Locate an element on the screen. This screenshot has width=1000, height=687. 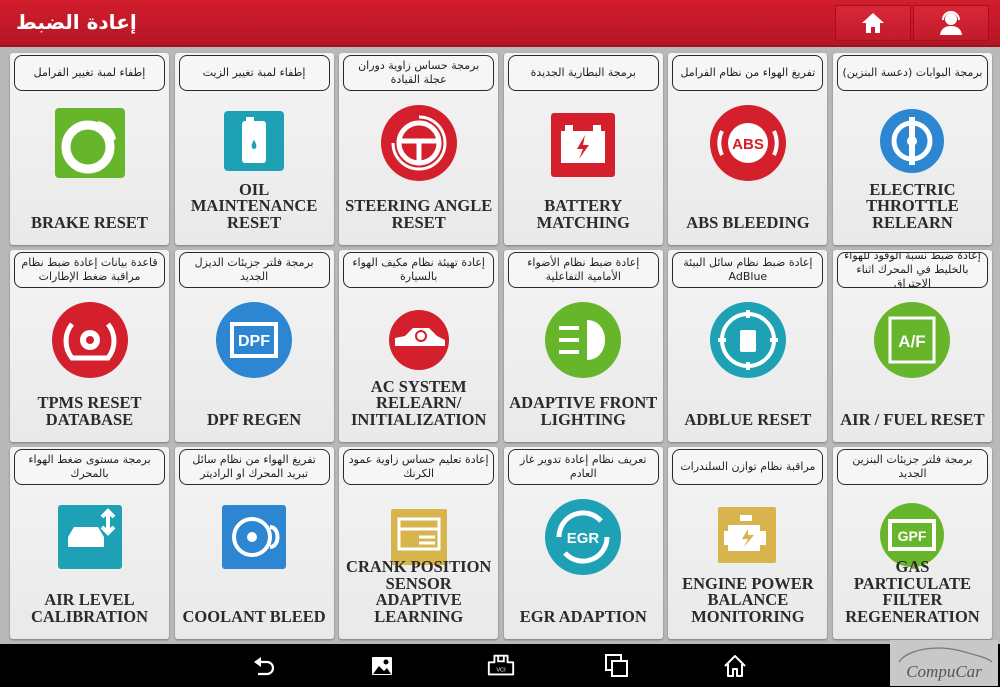
headlight-icon is located at coordinates (583, 340).